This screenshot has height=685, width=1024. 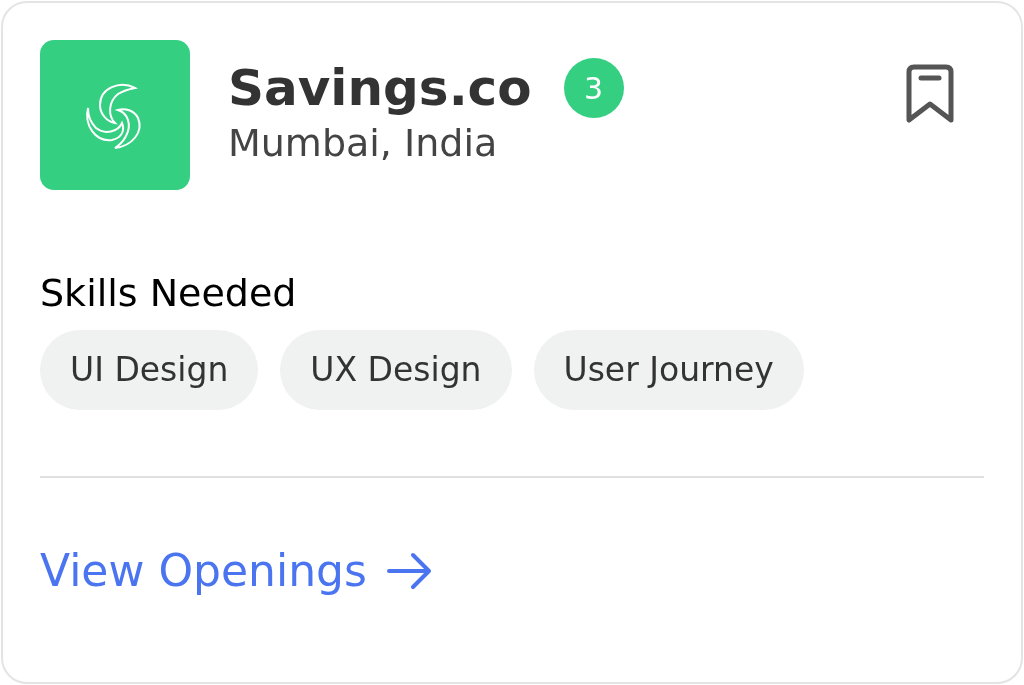 I want to click on count-badge: 3, so click(x=593, y=88).